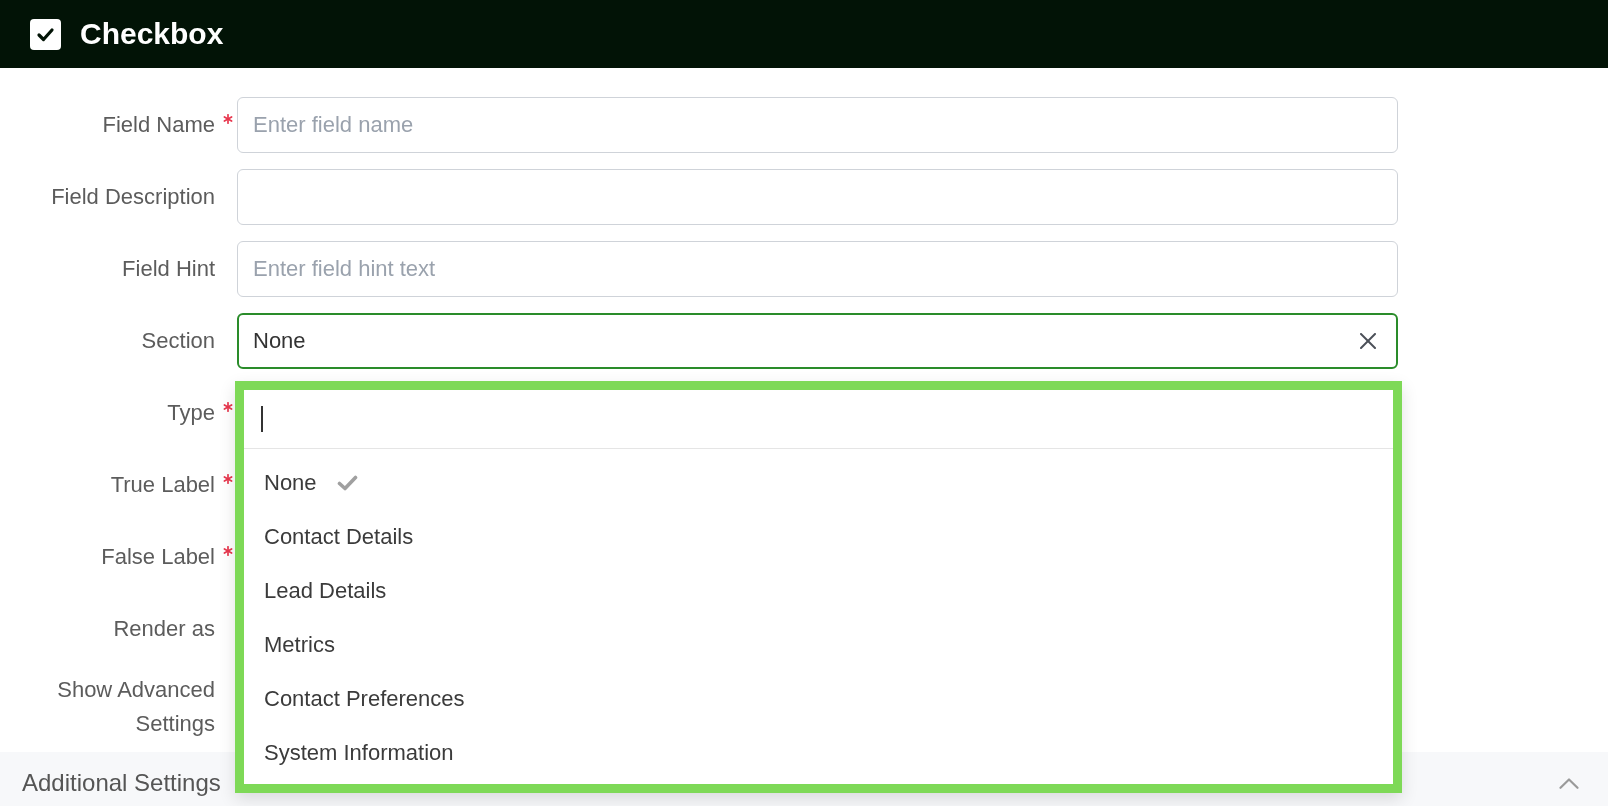 The height and width of the screenshot is (806, 1608). Describe the element at coordinates (359, 753) in the screenshot. I see `dropdown-option: System Information` at that location.